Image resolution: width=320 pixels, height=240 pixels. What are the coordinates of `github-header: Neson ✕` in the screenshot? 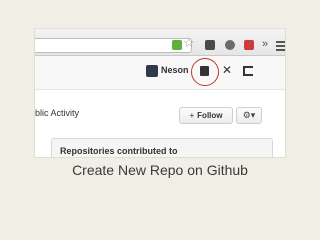 It's located at (160, 73).